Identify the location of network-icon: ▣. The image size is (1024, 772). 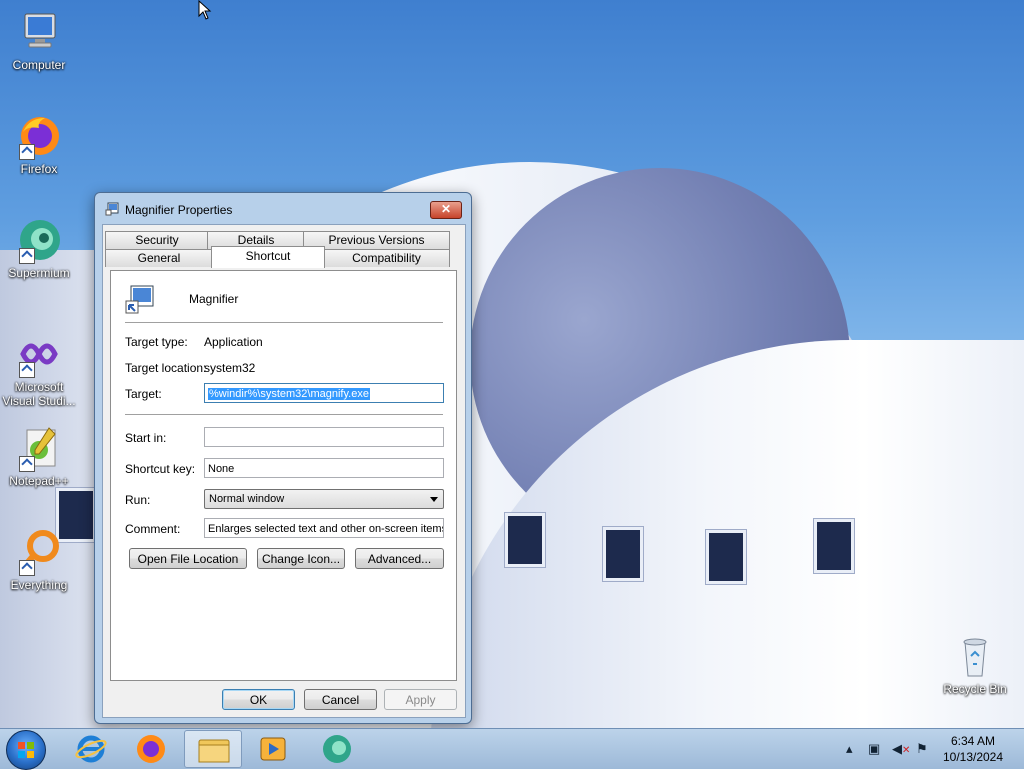
(874, 749).